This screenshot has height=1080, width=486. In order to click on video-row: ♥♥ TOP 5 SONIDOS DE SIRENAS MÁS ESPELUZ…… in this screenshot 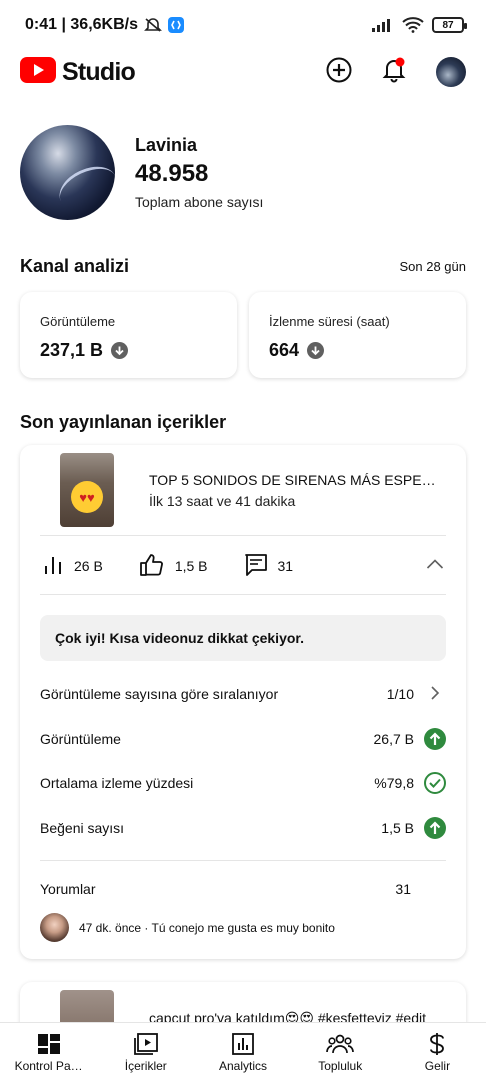, I will do `click(253, 490)`.